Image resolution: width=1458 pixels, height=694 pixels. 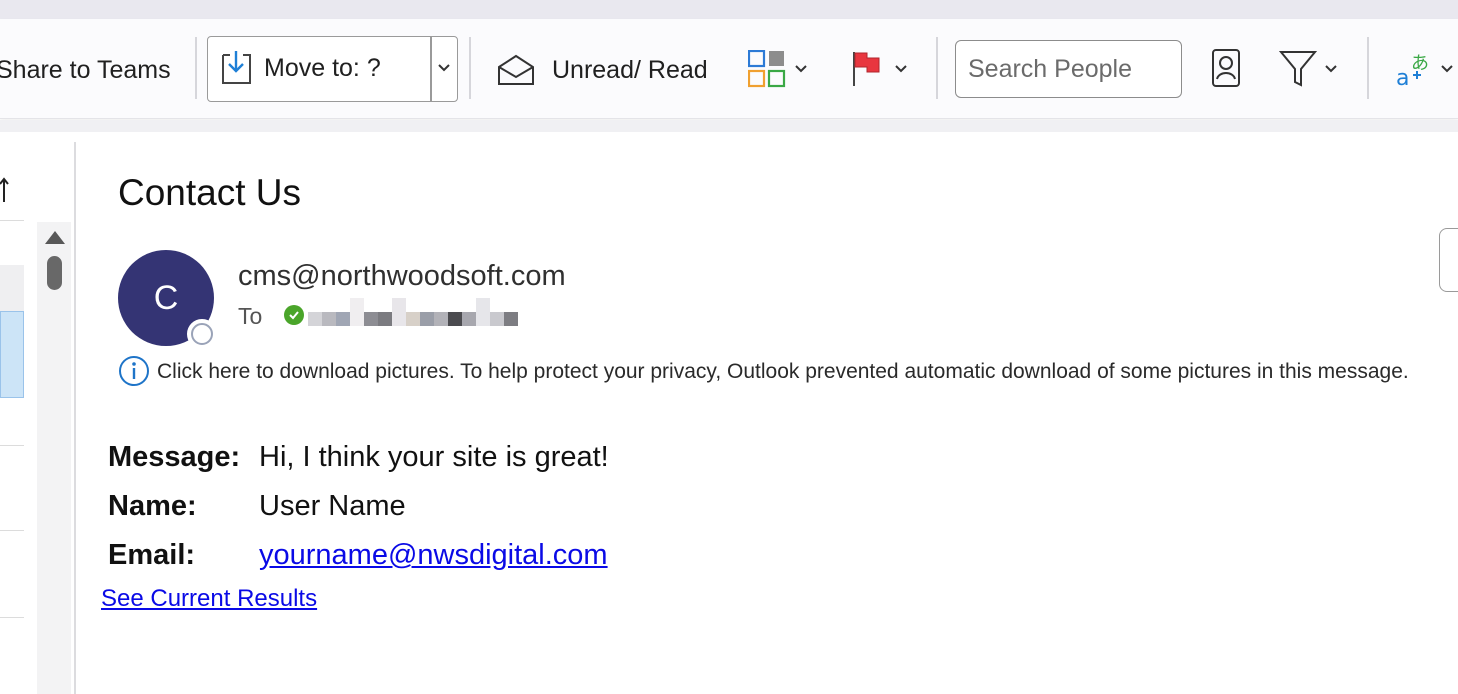 I want to click on redacted-recipient, so click(x=413, y=319).